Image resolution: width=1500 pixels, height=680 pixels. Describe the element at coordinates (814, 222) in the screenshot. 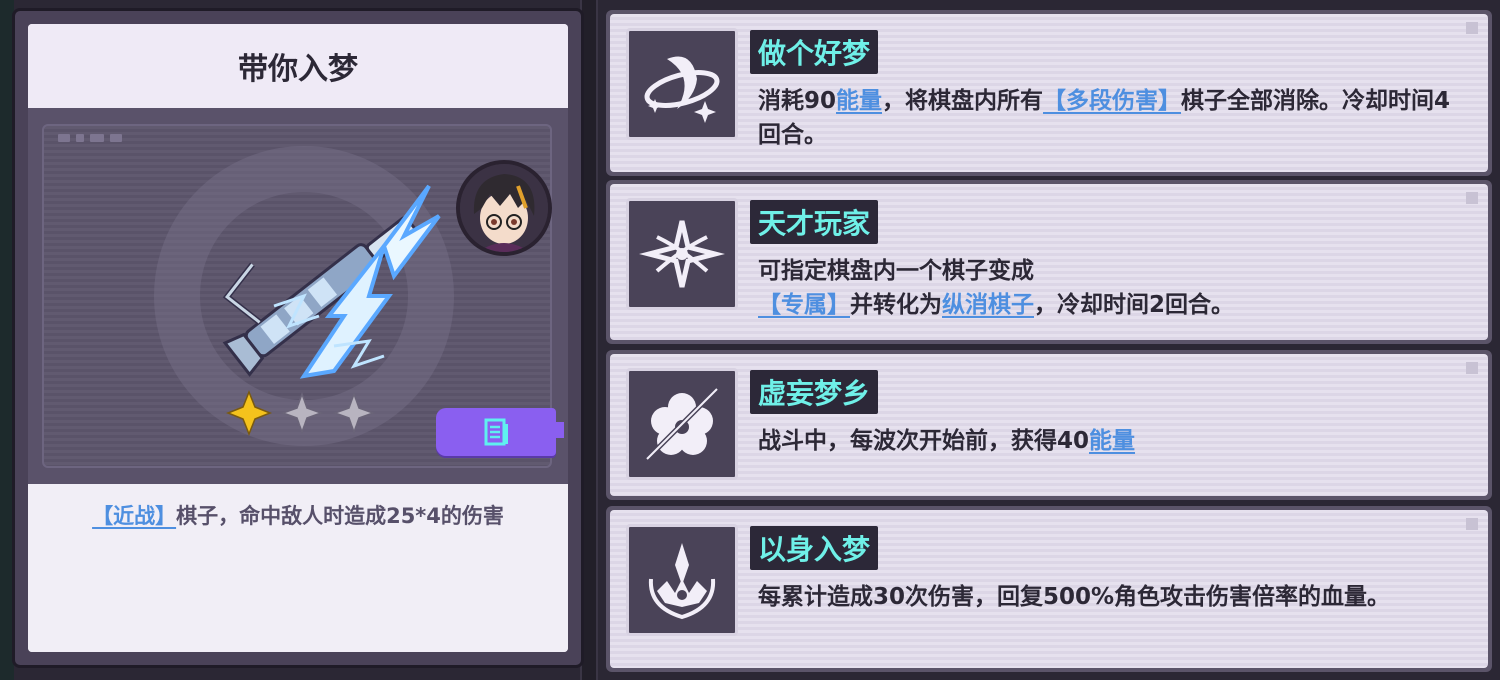

I see `skill-name: 天才玩家` at that location.